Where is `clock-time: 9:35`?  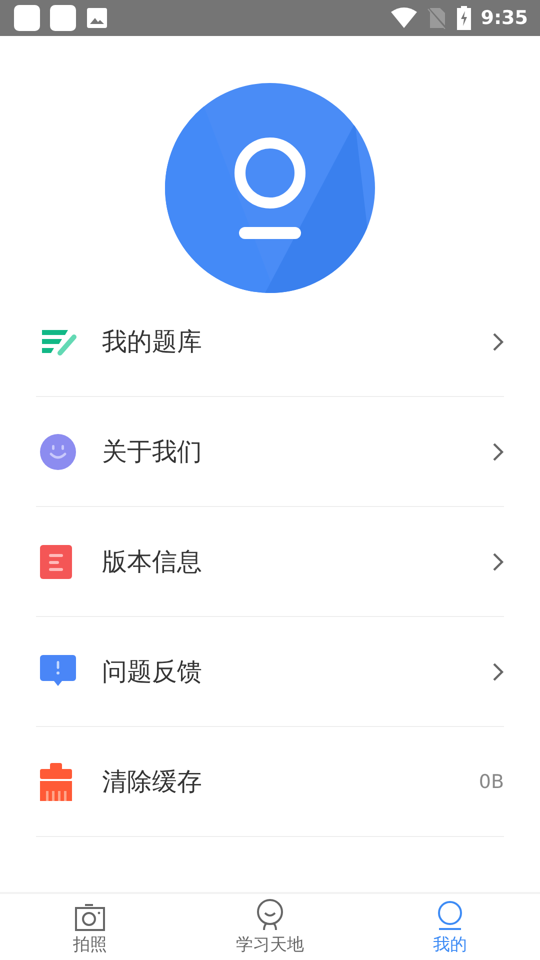 clock-time: 9:35 is located at coordinates (504, 18).